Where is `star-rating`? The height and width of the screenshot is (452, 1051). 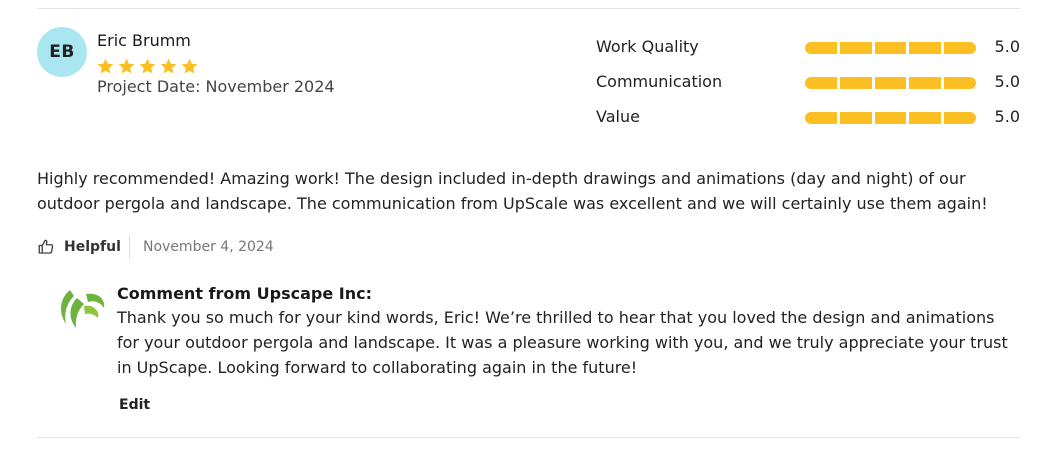
star-rating is located at coordinates (147, 66).